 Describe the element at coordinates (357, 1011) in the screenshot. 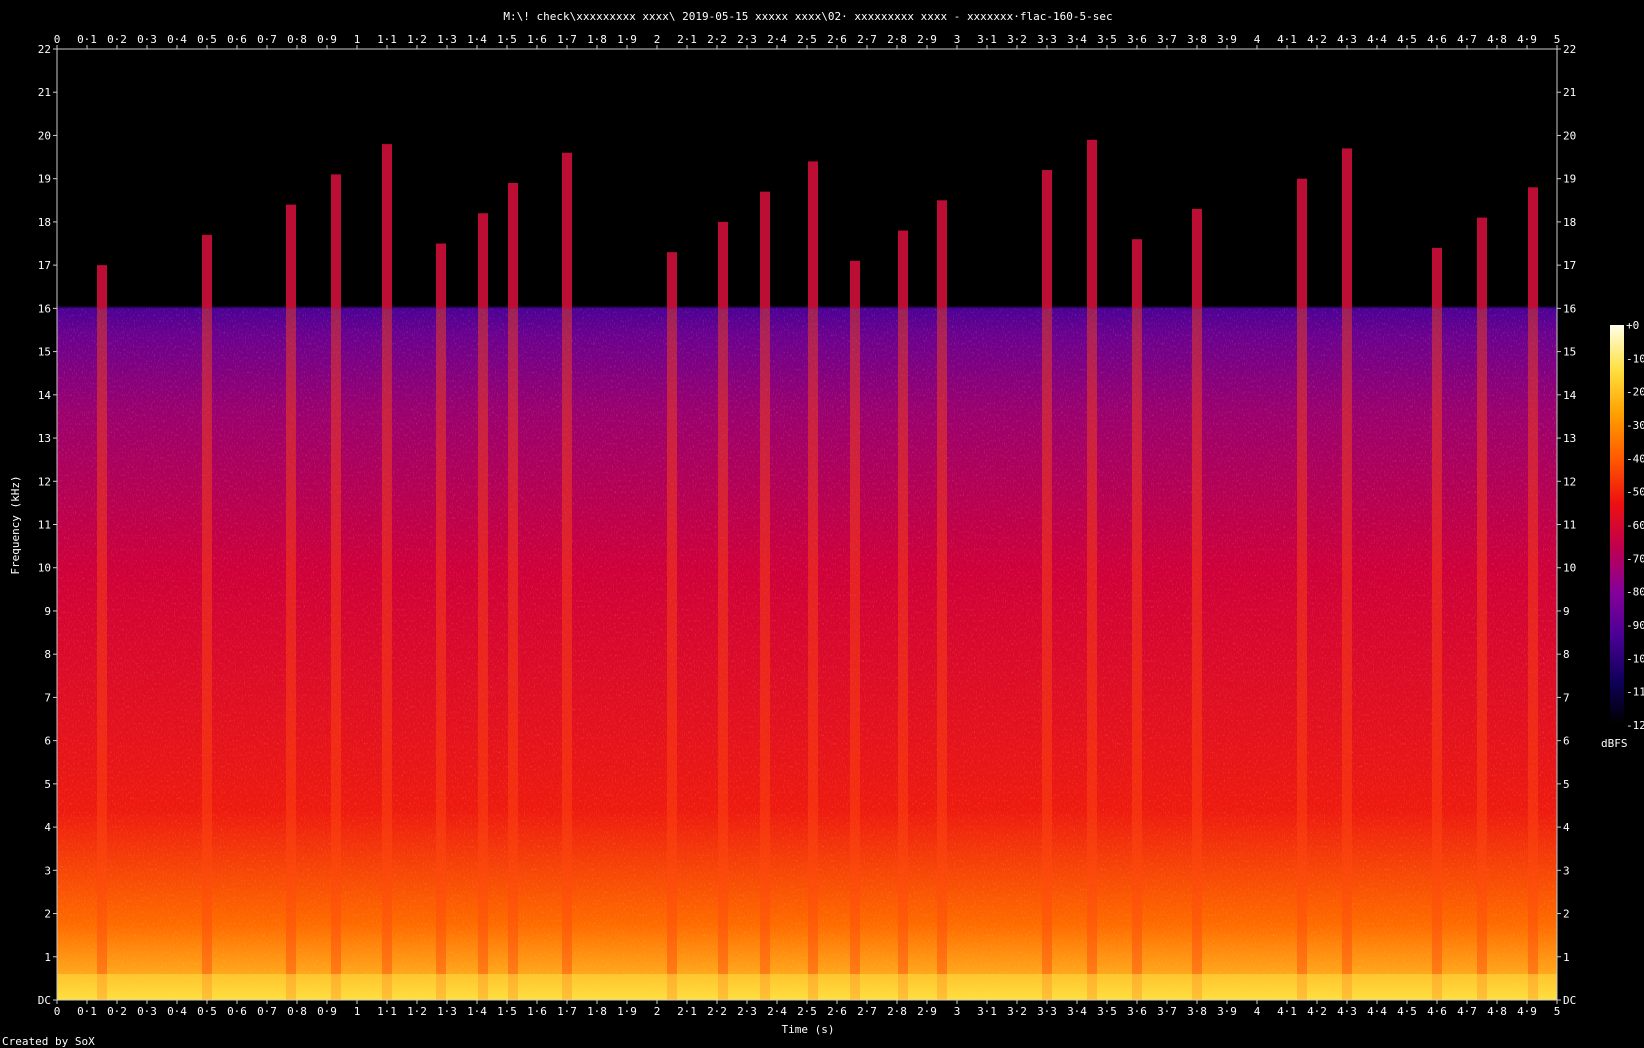

I see `x-tick-bottom-label: 1` at that location.